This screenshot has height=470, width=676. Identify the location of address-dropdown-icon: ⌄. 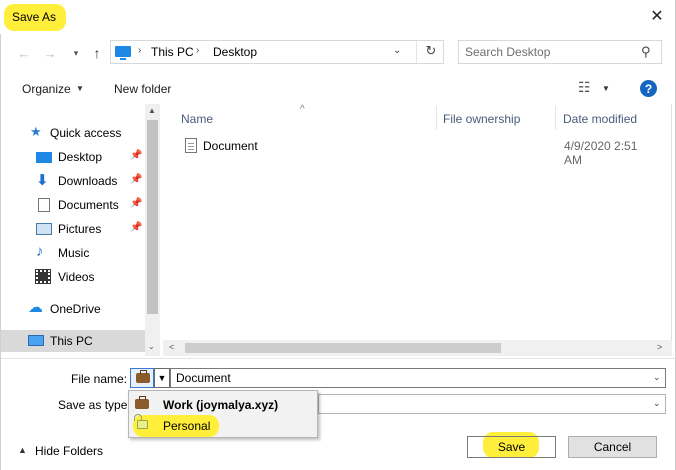
(397, 50).